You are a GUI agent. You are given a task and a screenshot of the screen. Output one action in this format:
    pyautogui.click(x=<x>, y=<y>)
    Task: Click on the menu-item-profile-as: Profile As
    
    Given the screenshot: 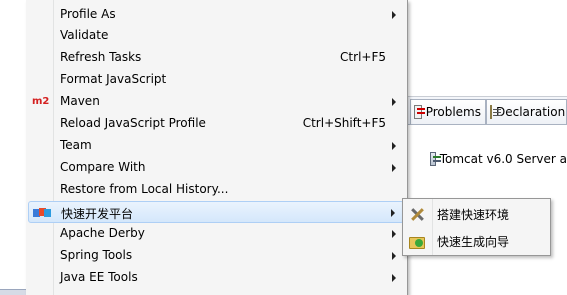 What is the action you would take?
    pyautogui.click(x=216, y=15)
    